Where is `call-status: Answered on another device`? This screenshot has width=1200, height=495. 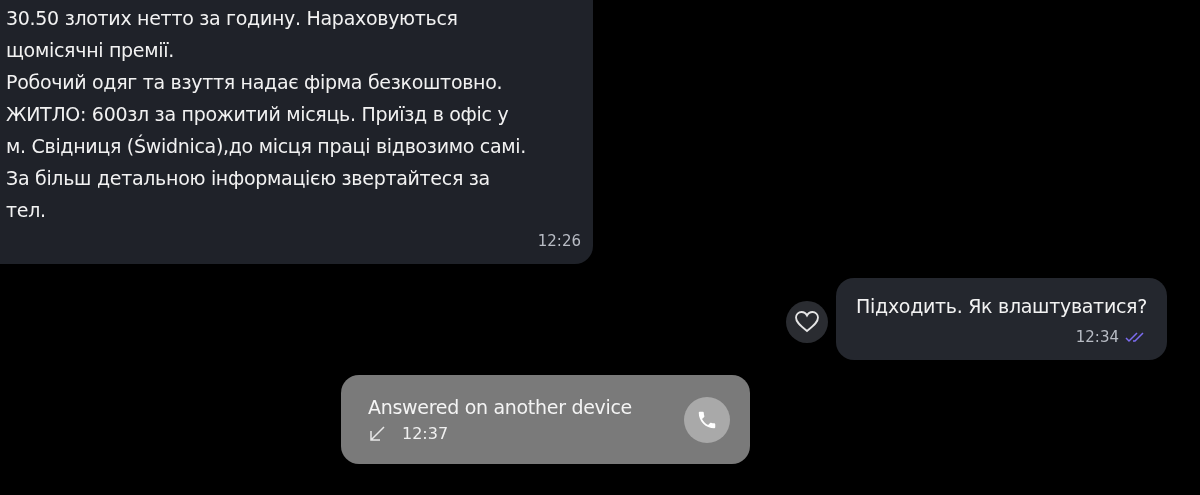
call-status: Answered on another device is located at coordinates (500, 407).